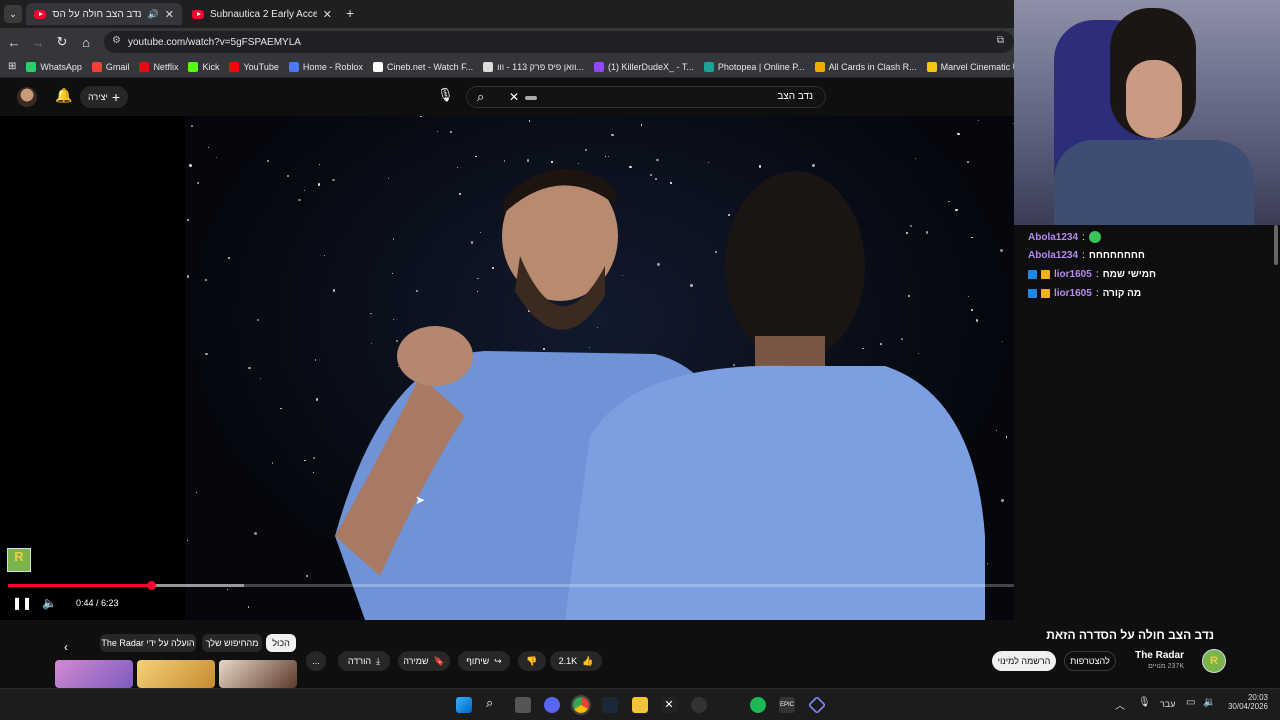 This screenshot has height=720, width=1280. Describe the element at coordinates (66, 647) in the screenshot. I see `chips-prev-chevron-icon: ‹` at that location.